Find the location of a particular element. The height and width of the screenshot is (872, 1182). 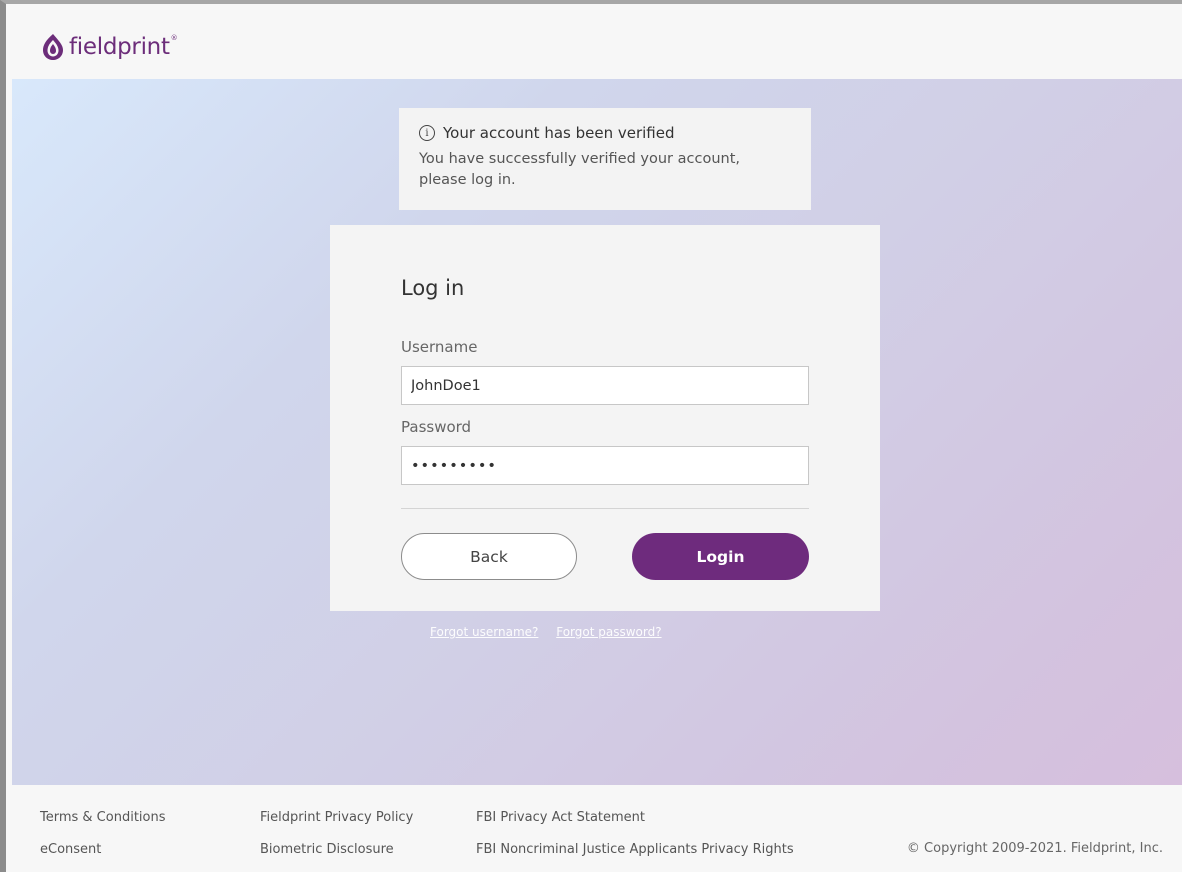

econsent-link: eConsent is located at coordinates (70, 849).